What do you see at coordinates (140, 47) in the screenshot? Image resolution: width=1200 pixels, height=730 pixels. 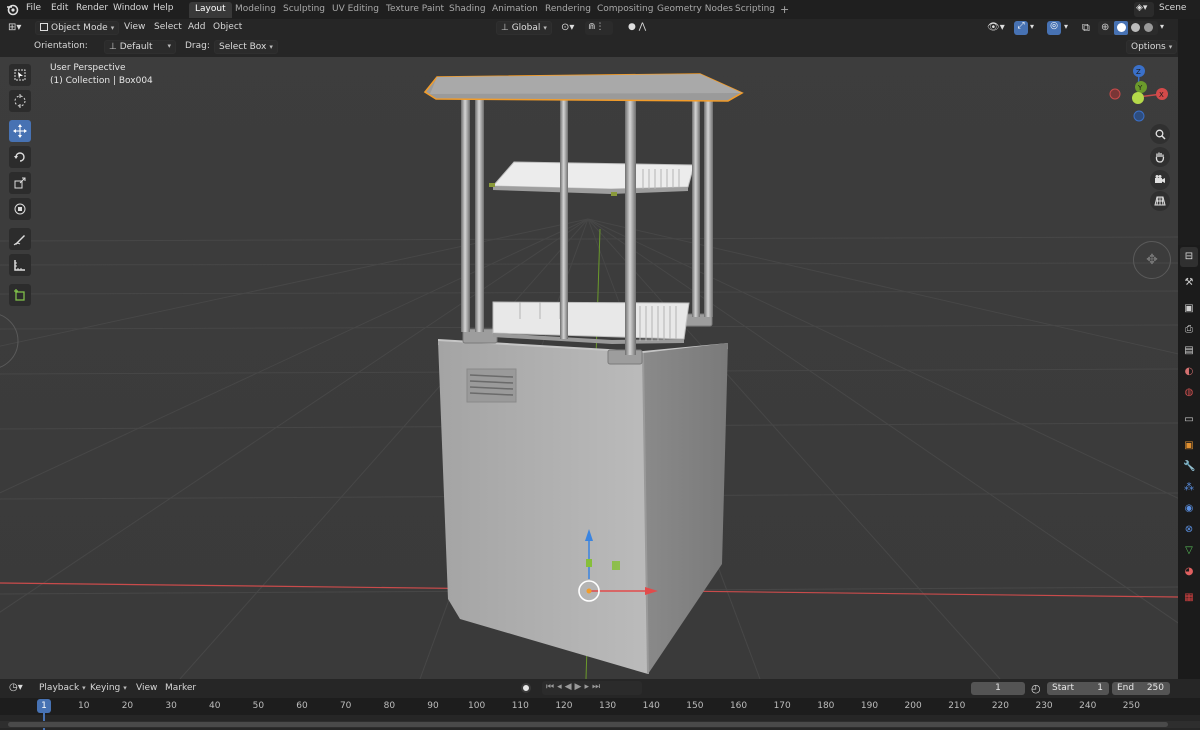 I see `orientation-dropdown: ⊥ Default ▾` at bounding box center [140, 47].